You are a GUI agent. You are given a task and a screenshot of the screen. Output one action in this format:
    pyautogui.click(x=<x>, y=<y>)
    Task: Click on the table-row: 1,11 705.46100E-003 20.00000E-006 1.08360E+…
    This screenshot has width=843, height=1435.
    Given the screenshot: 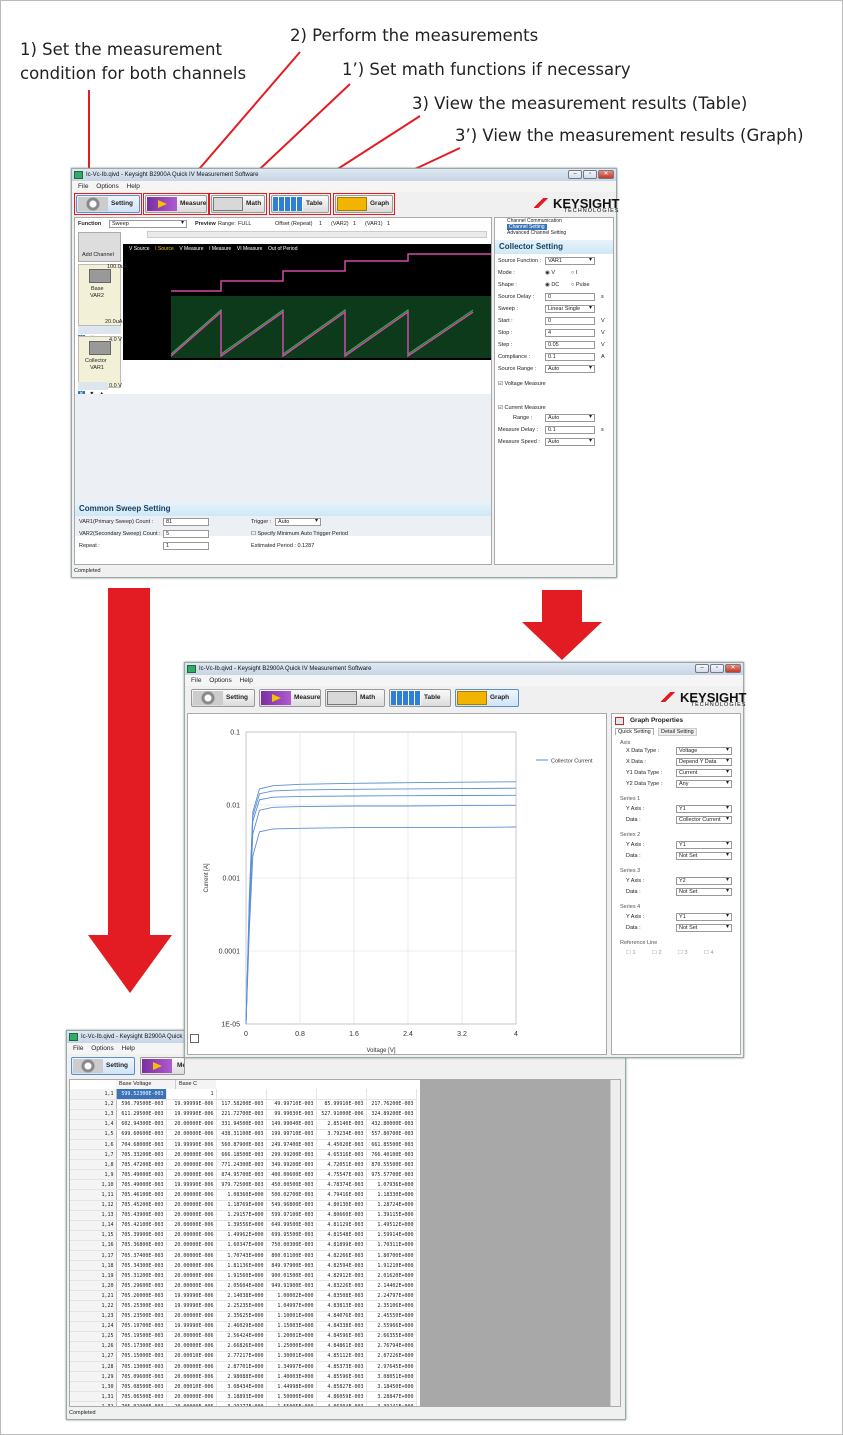 What is the action you would take?
    pyautogui.click(x=243, y=1195)
    